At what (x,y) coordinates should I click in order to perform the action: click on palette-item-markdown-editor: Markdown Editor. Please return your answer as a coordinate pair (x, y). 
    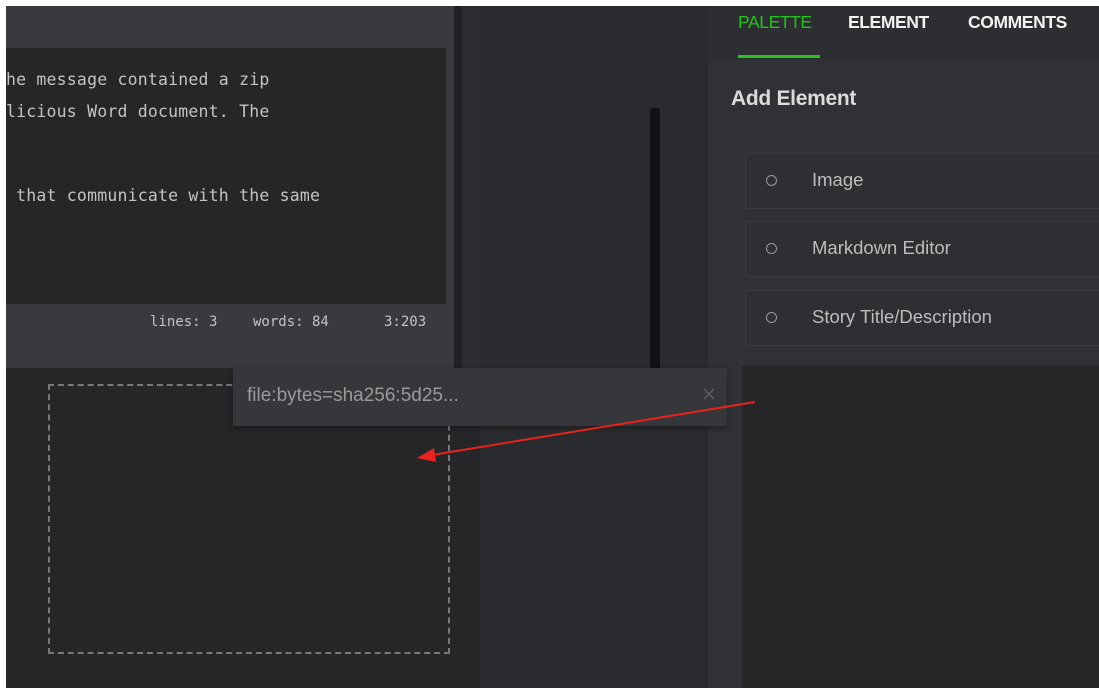
    Looking at the image, I should click on (922, 249).